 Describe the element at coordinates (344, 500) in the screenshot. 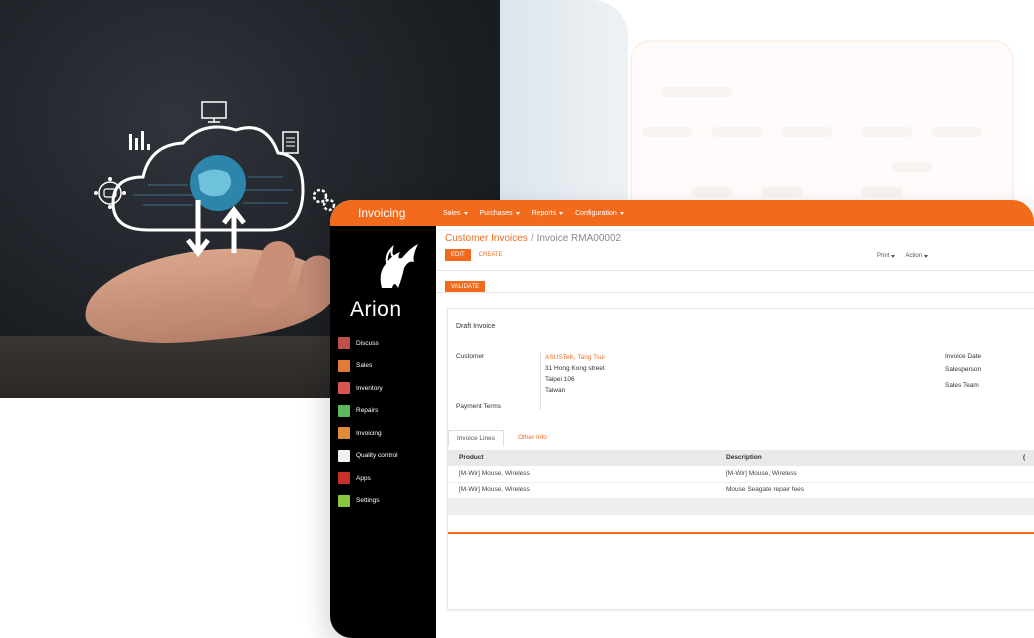

I see `gear-icon` at that location.